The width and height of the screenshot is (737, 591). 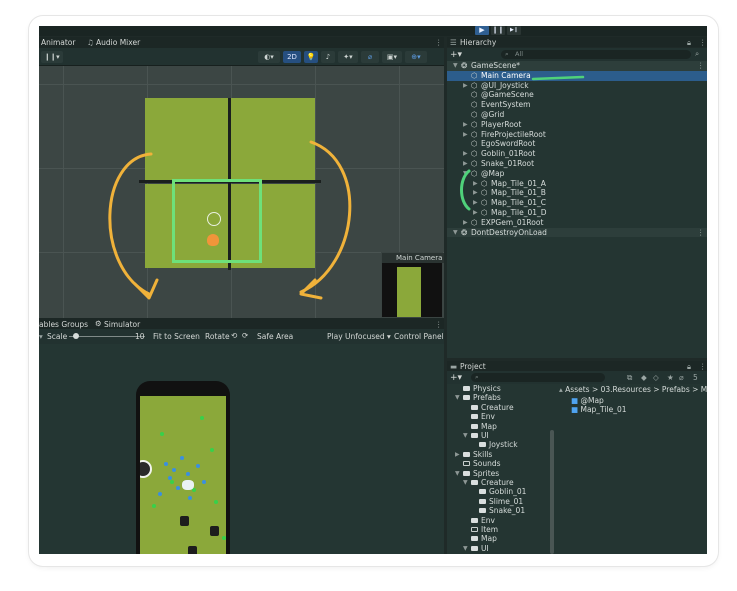 I want to click on play-mode-dropdown: Play Unfocused ▾, so click(x=359, y=336).